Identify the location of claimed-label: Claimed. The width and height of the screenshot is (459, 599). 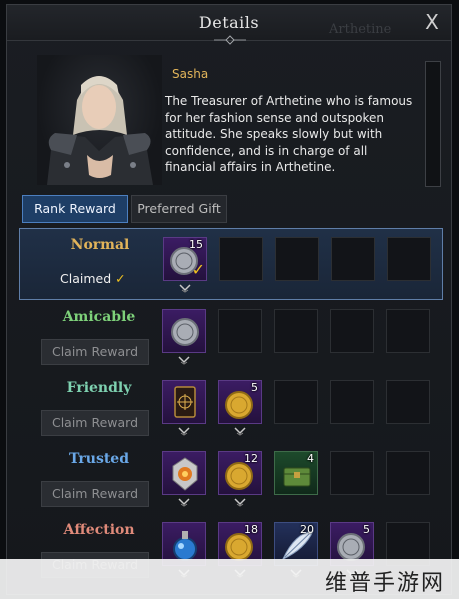
(86, 278).